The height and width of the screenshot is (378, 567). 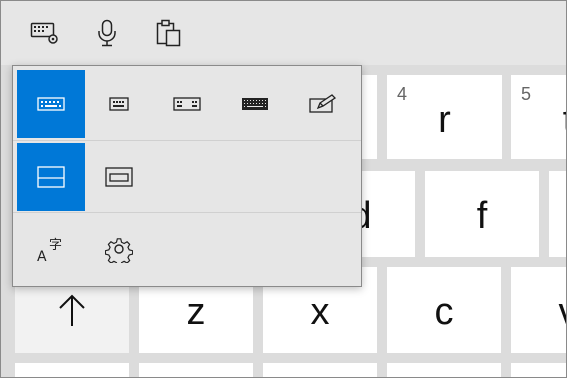 I want to click on key-g, so click(x=557, y=214).